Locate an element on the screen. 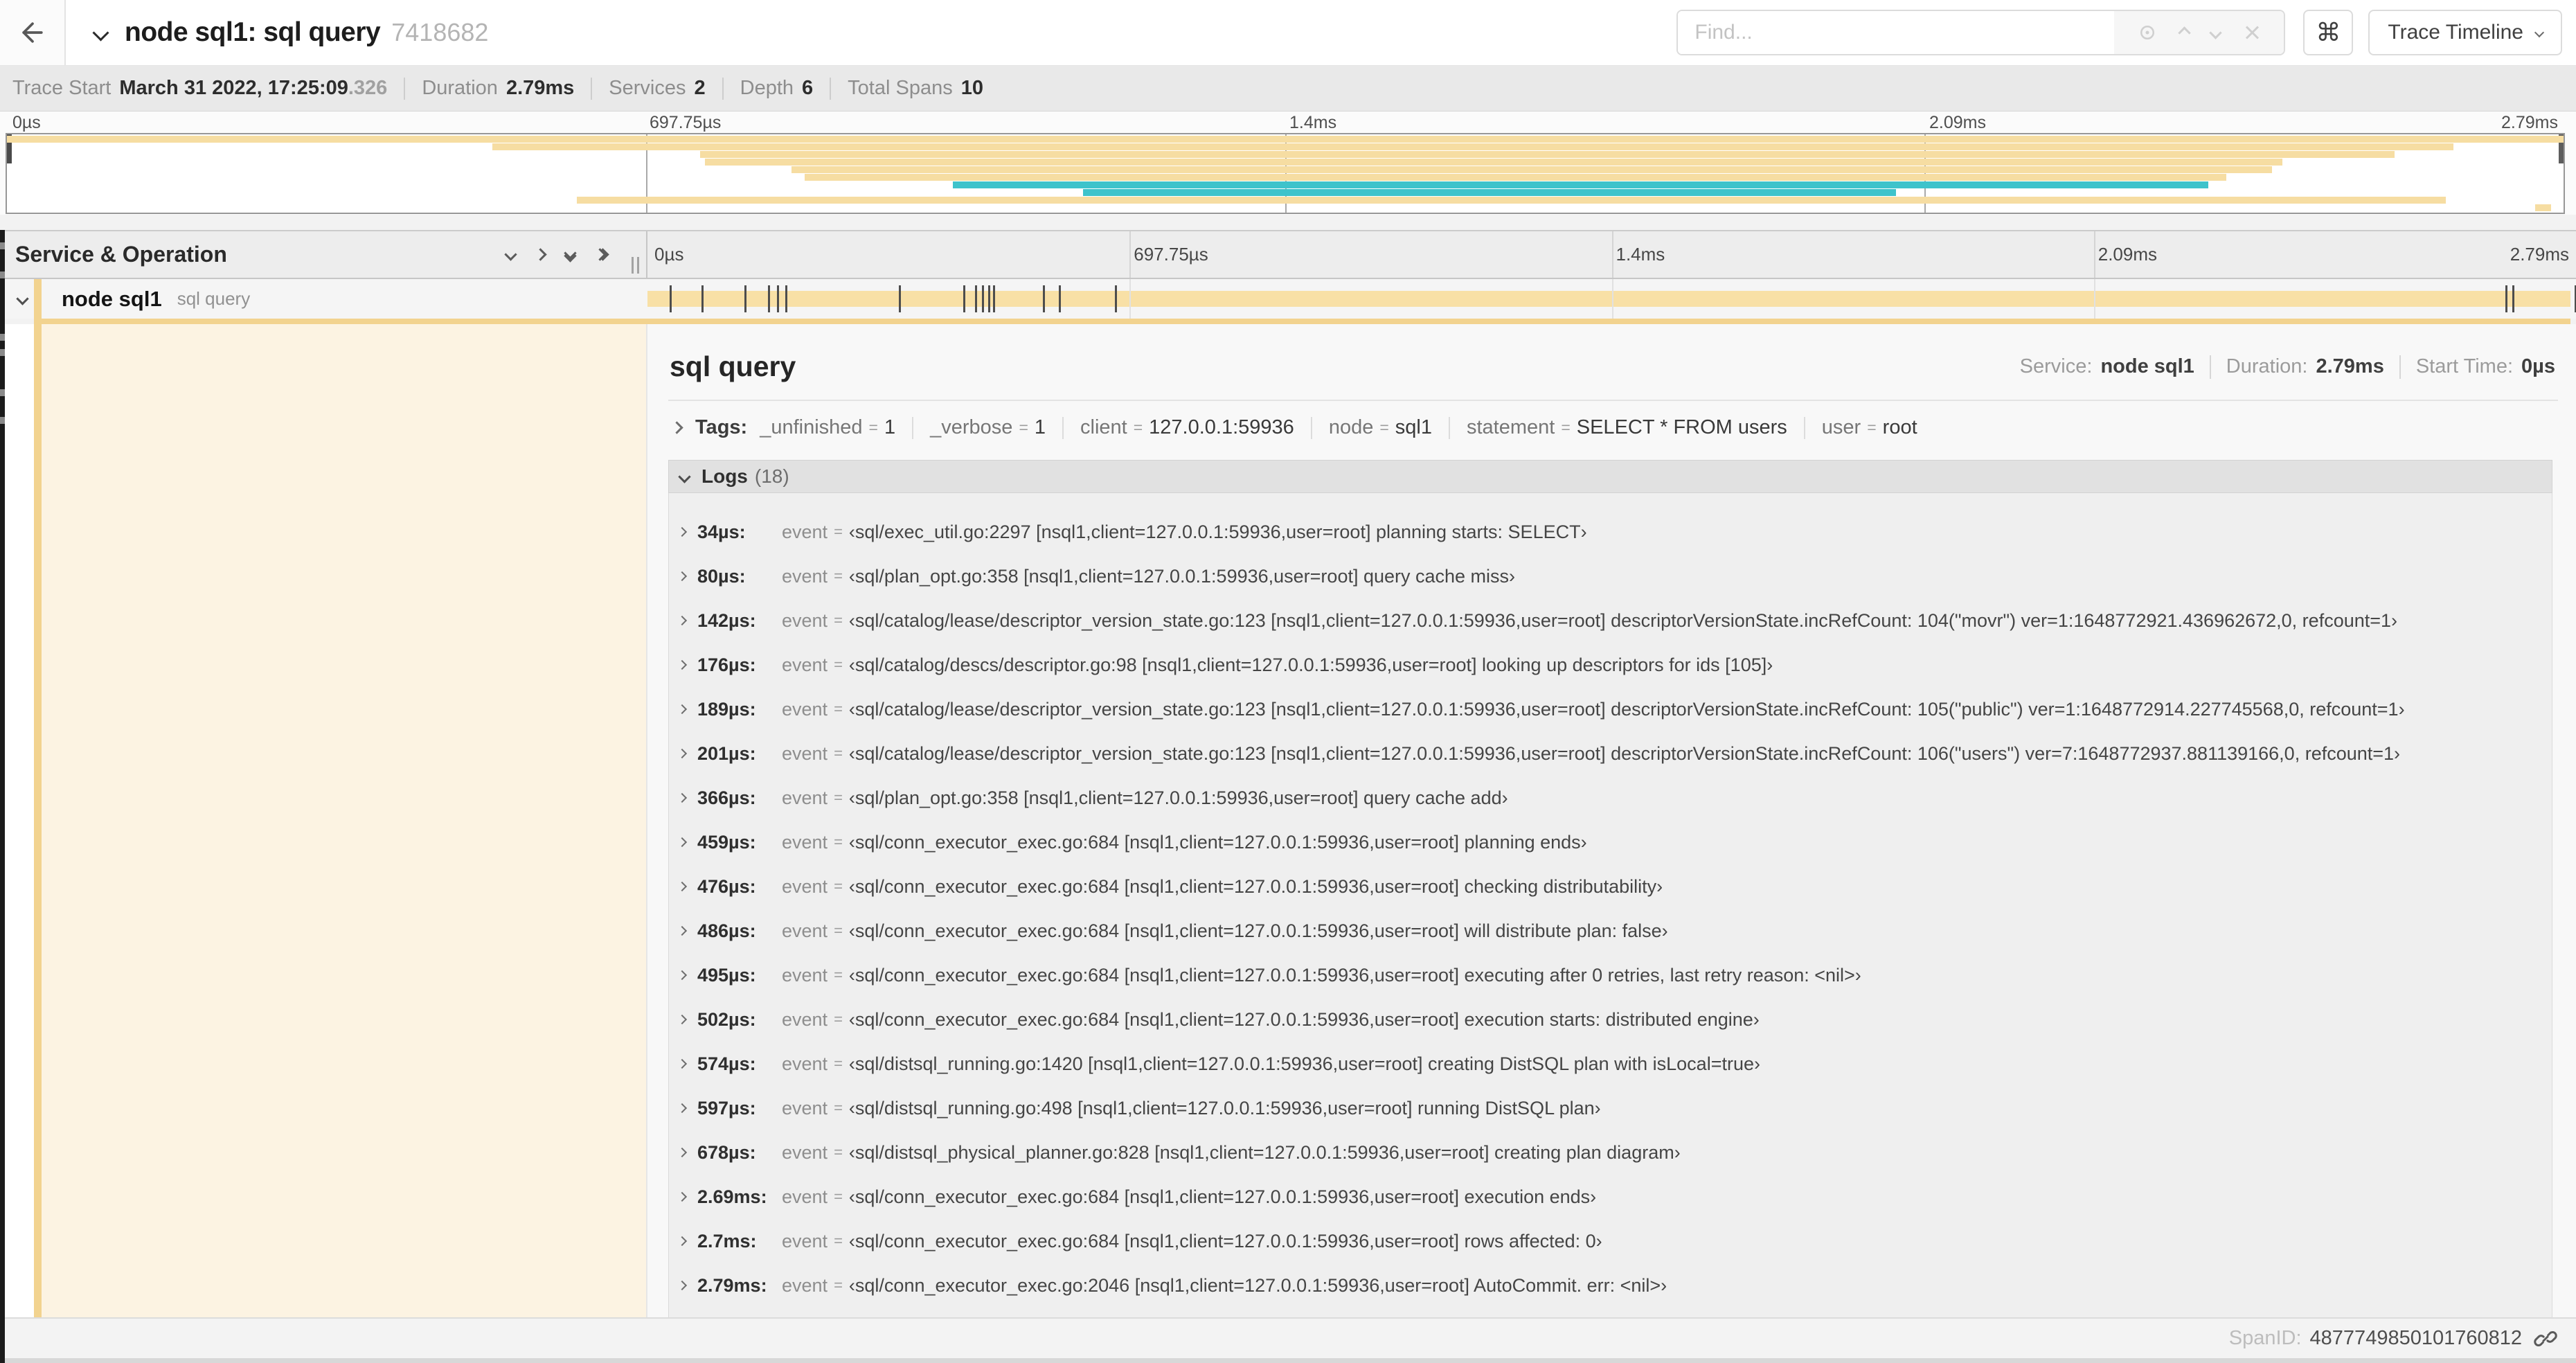  summary-label: Duration is located at coordinates (460, 88).